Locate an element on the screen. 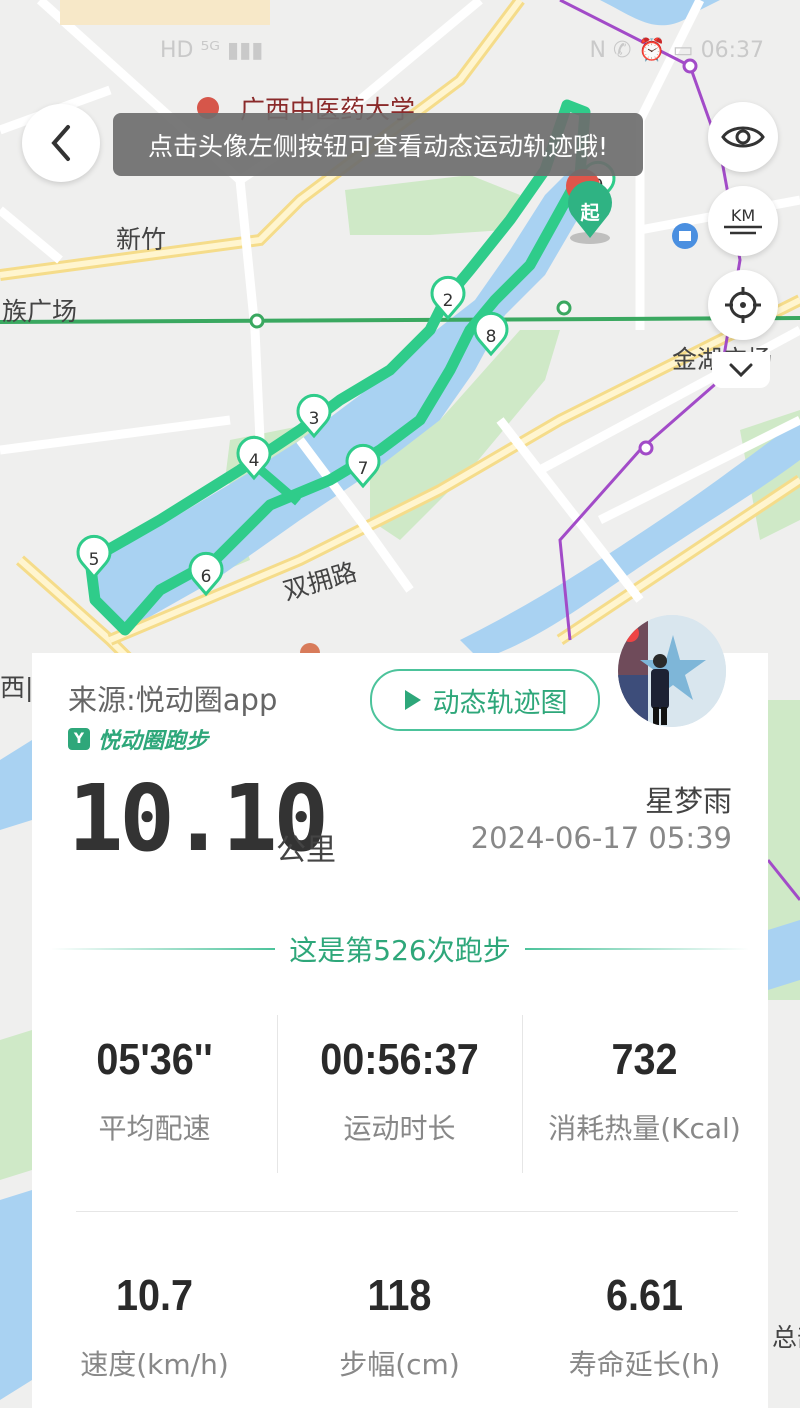  distance-unit: 公里 is located at coordinates (306, 850).